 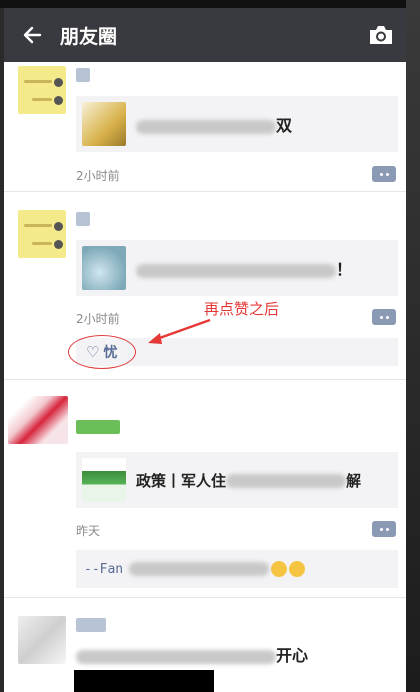 What do you see at coordinates (102, 352) in the screenshot?
I see `annotation-circle` at bounding box center [102, 352].